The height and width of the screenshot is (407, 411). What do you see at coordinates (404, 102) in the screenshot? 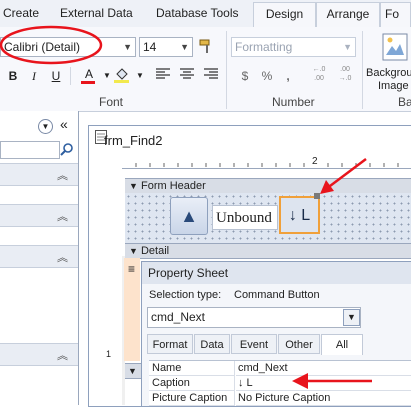
I see `background-group-label: Ba` at bounding box center [404, 102].